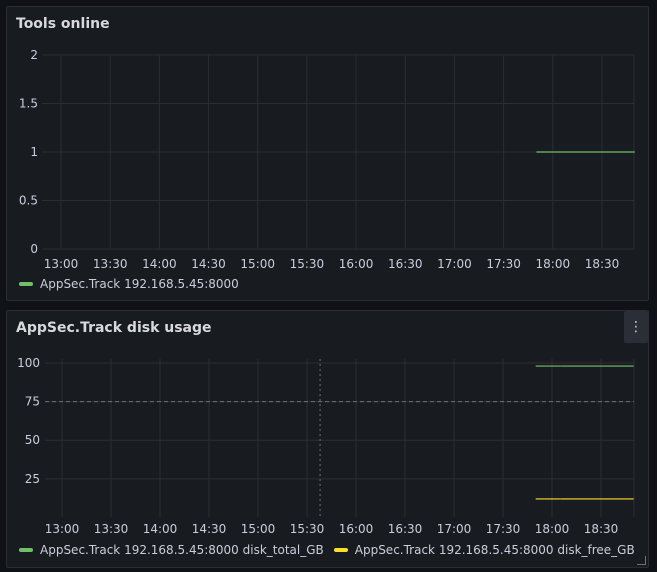 The height and width of the screenshot is (572, 657). Describe the element at coordinates (32, 479) in the screenshot. I see `y-tick-label: 25` at that location.